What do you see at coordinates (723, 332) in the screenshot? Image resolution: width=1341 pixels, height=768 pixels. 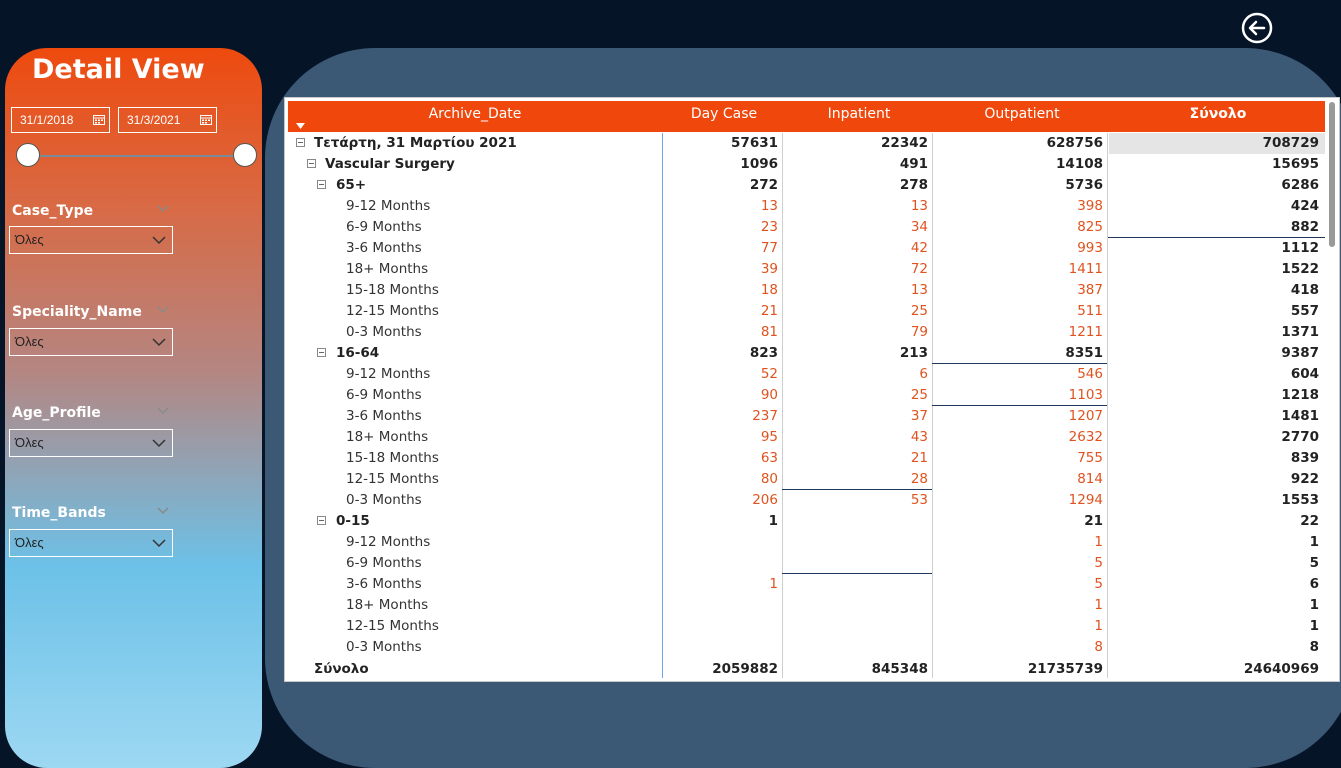 I see `cell-value: 81` at bounding box center [723, 332].